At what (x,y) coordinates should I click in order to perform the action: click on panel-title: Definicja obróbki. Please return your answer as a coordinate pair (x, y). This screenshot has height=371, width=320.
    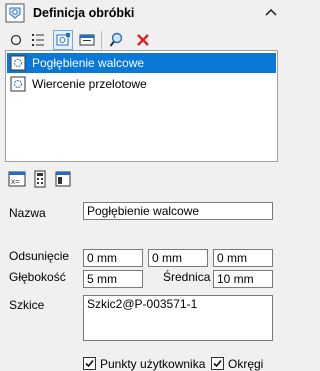
    Looking at the image, I should click on (84, 13).